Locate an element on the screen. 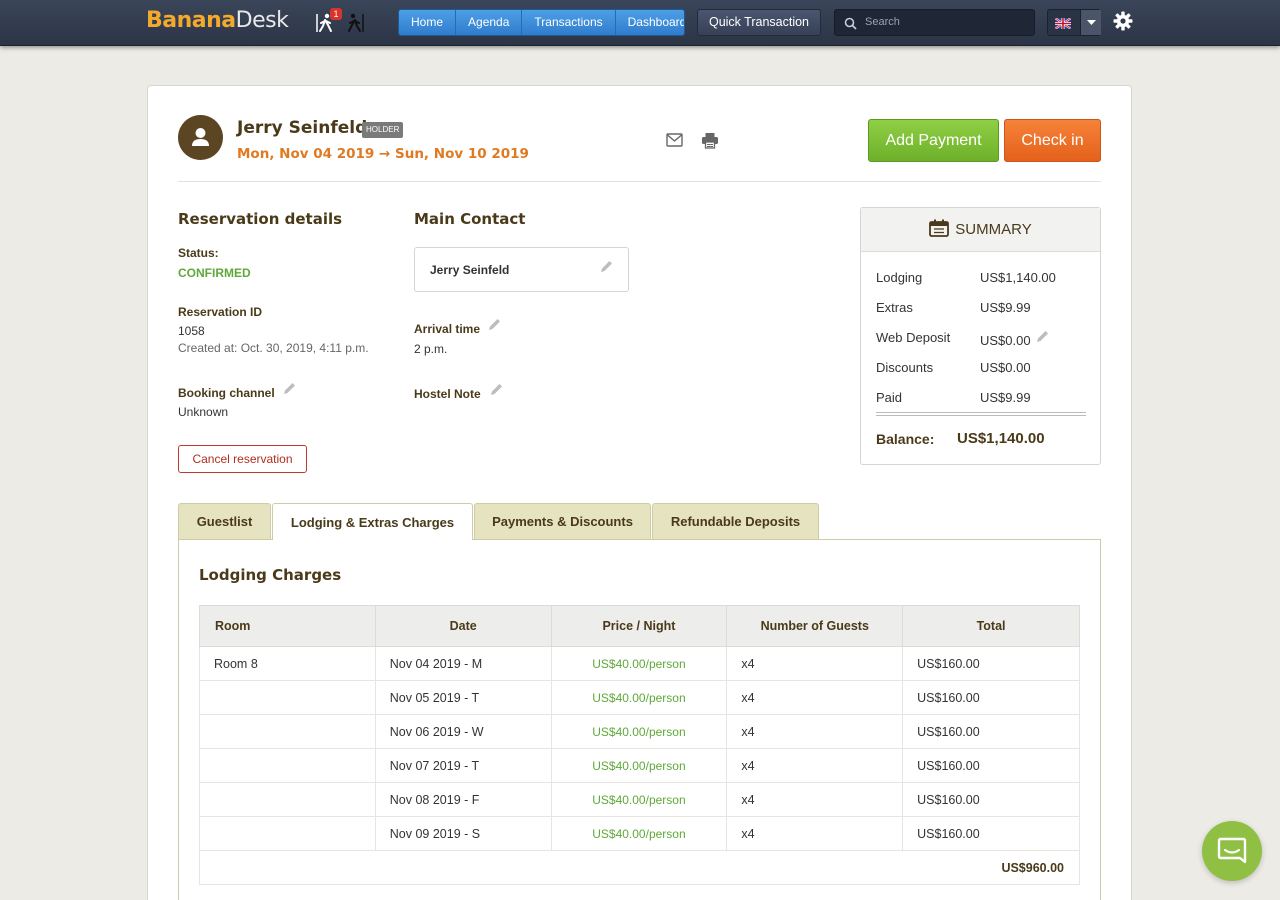 Image resolution: width=1280 pixels, height=900 pixels. guest-name: Jerry Seinfeld is located at coordinates (302, 128).